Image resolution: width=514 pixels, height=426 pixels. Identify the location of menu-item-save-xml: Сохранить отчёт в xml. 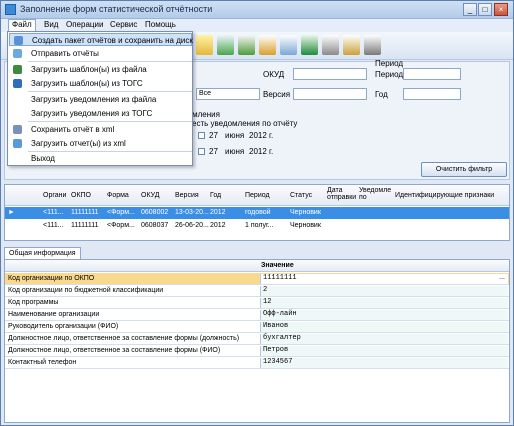
(100, 129).